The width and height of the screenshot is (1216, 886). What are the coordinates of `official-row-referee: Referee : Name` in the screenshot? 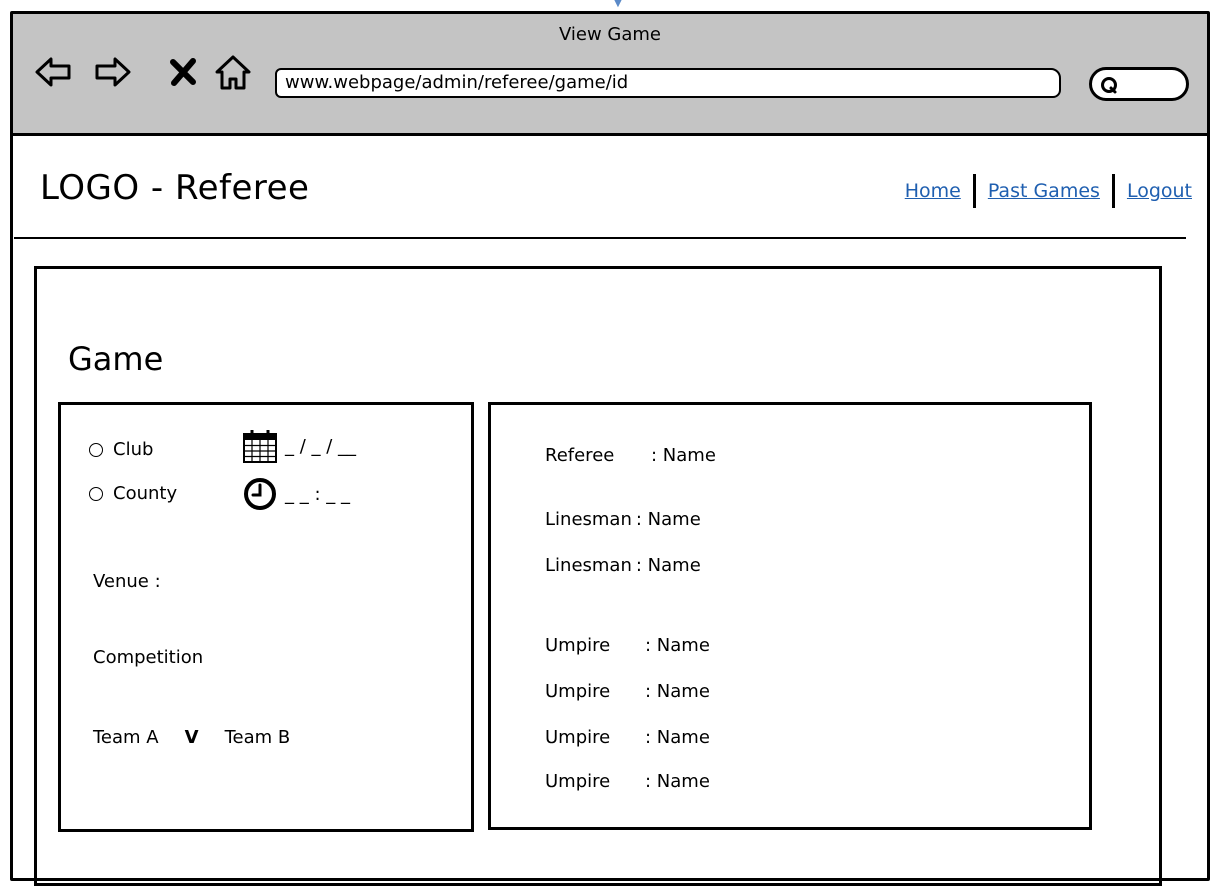 It's located at (630, 455).